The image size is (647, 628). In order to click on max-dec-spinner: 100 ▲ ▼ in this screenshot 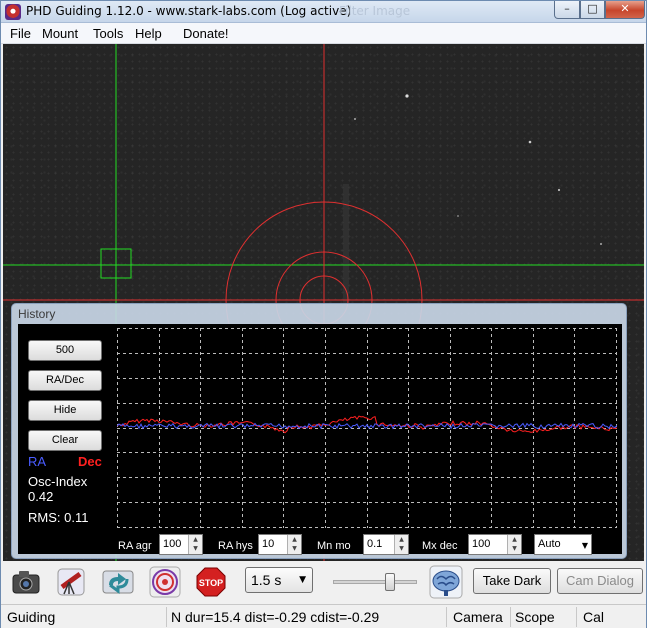, I will do `click(495, 544)`.